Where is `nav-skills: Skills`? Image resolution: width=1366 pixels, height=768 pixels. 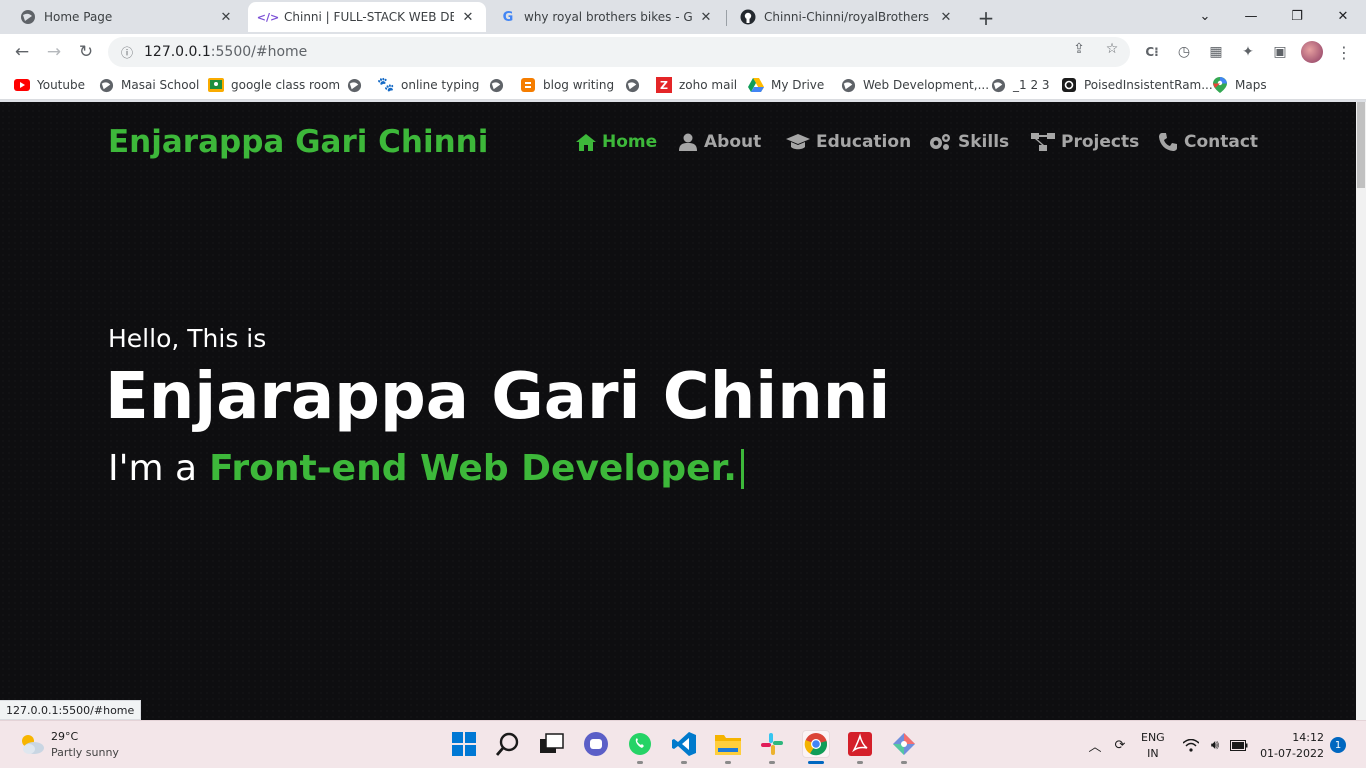 nav-skills: Skills is located at coordinates (968, 142).